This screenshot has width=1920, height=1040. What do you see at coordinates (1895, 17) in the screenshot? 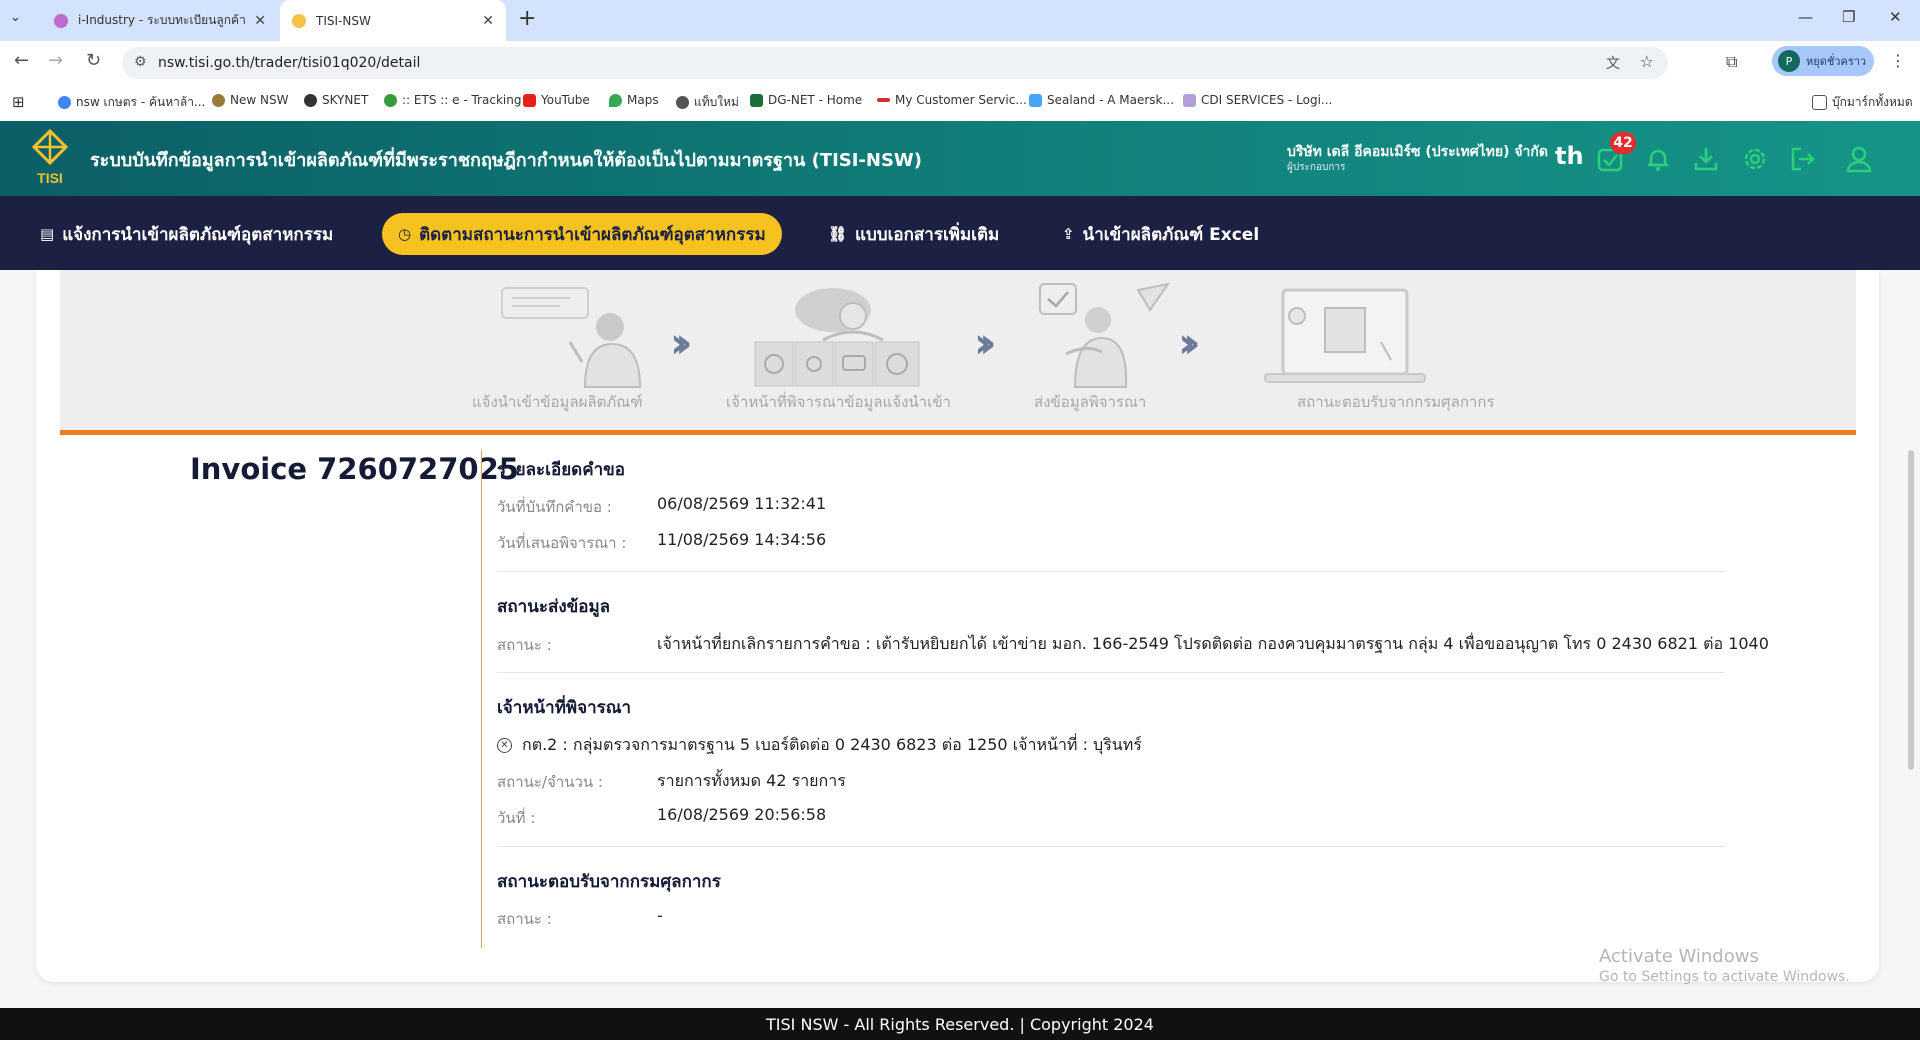
I see `window-close-icon: ✕` at bounding box center [1895, 17].